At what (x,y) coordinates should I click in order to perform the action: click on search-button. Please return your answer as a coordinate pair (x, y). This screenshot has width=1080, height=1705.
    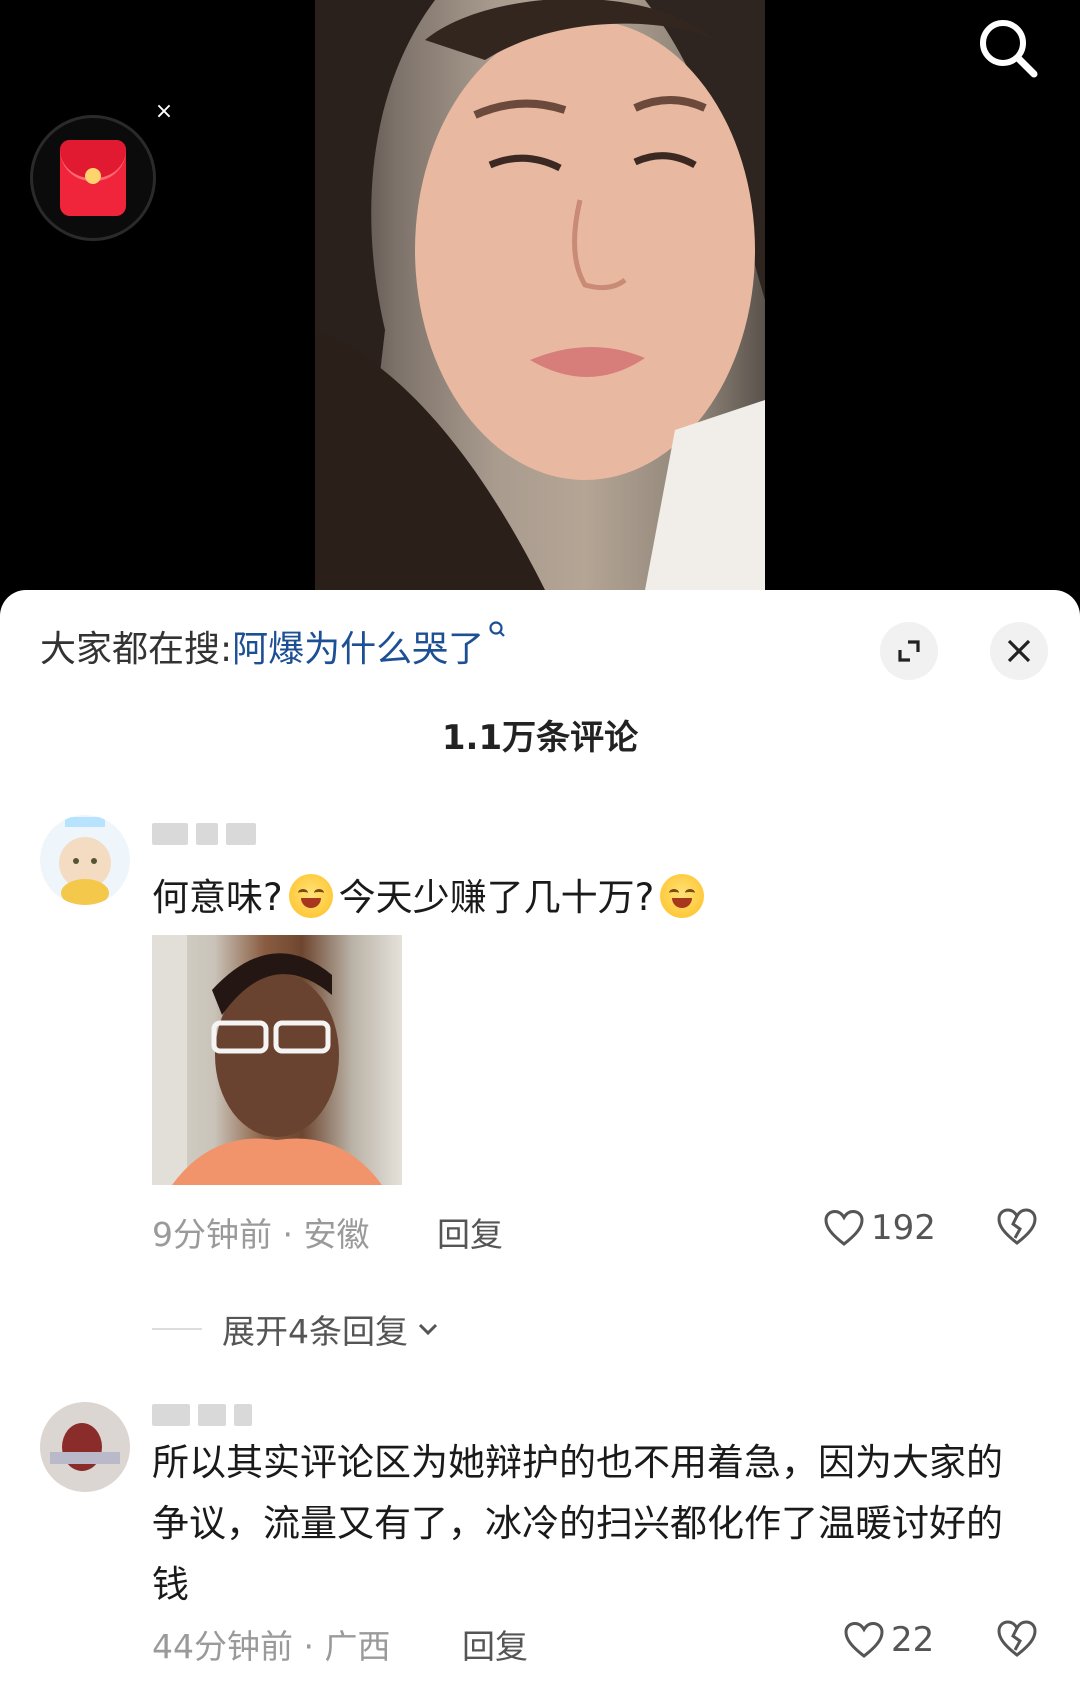
    Looking at the image, I should click on (1010, 50).